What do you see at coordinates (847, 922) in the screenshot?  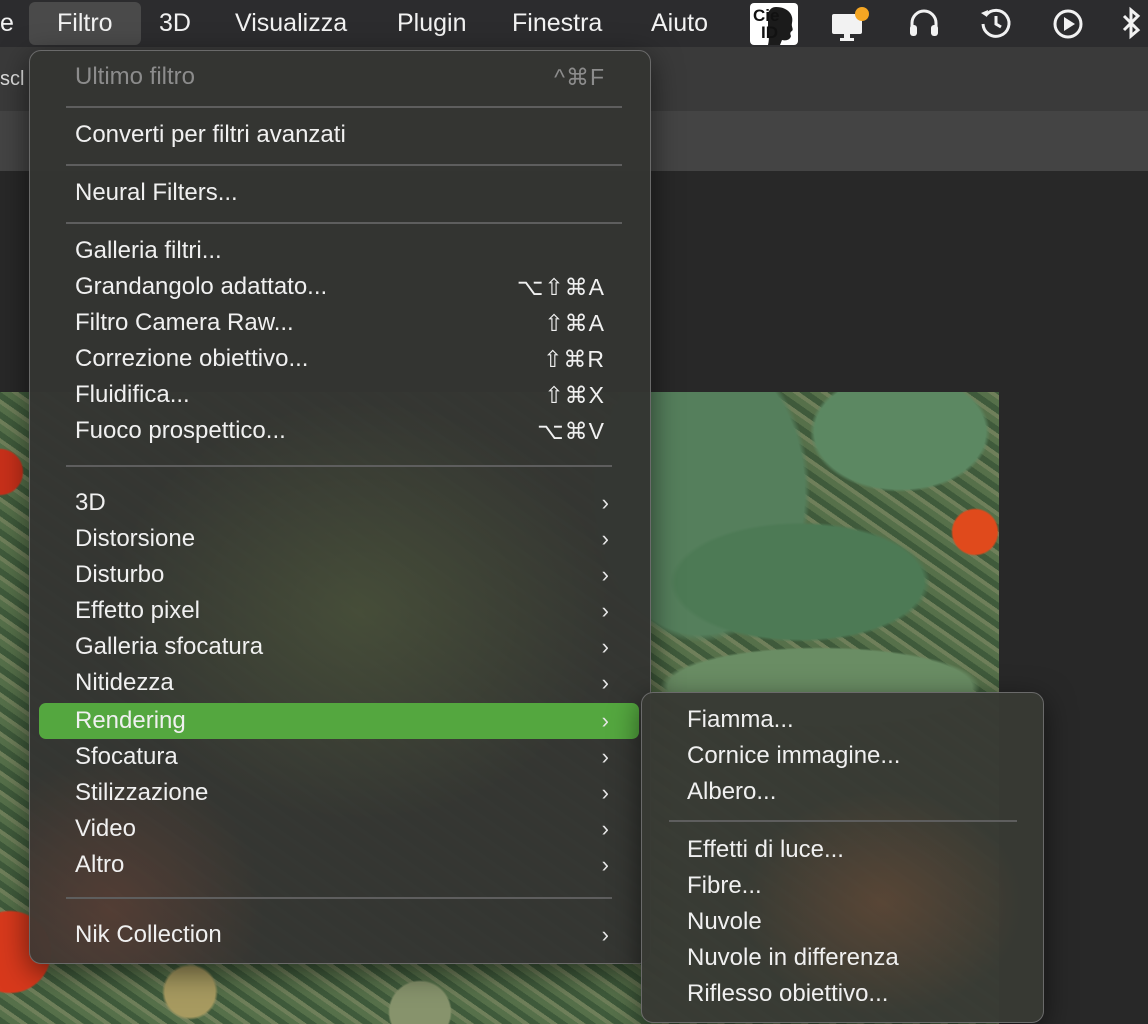 I see `submenu-item-nuvole: Nuvole` at bounding box center [847, 922].